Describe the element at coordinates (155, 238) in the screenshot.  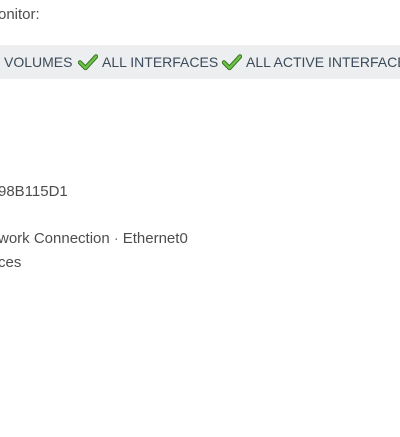
I see `interface-name: Ethernet0` at that location.